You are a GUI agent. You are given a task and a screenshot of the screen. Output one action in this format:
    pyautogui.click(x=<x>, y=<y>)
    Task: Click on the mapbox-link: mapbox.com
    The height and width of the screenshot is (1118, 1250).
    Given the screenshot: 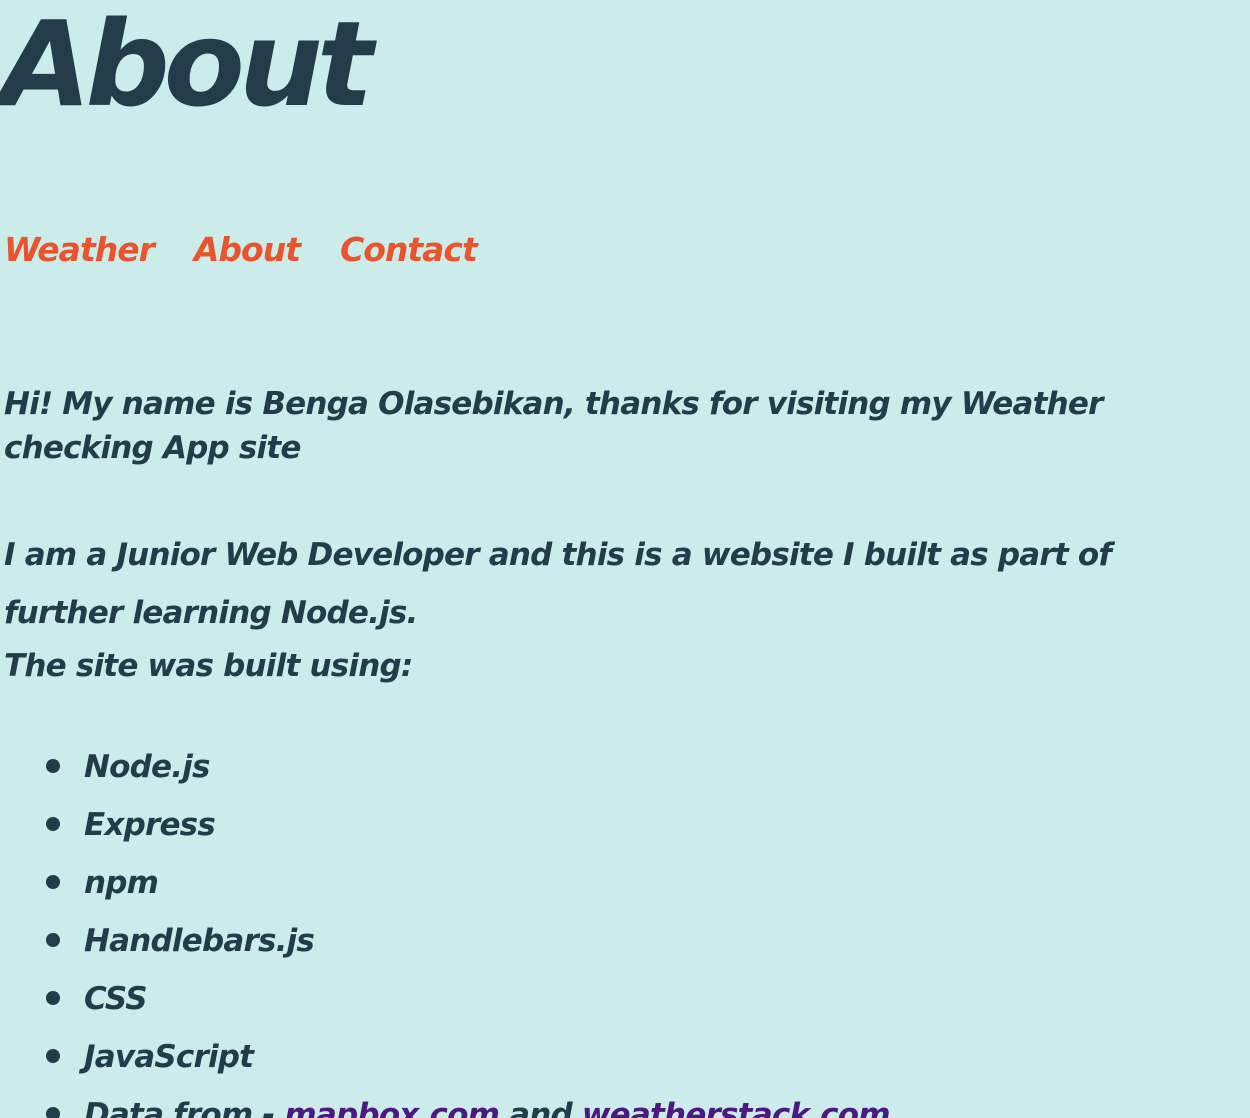 What is the action you would take?
    pyautogui.click(x=391, y=1107)
    